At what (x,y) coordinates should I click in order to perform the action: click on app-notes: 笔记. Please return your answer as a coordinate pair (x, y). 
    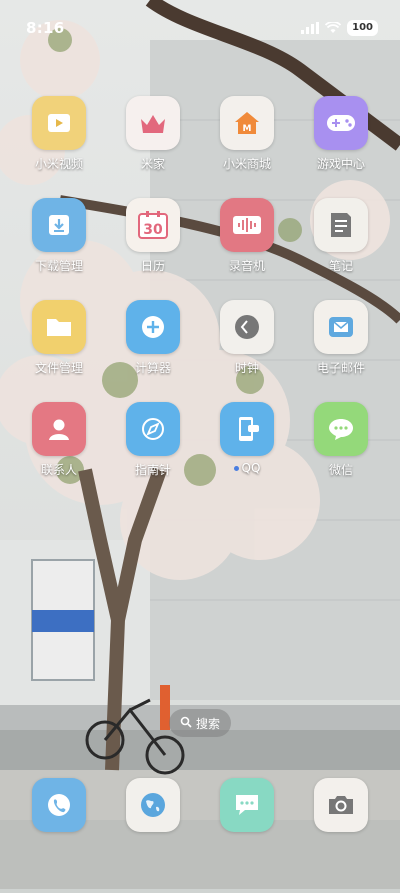
    Looking at the image, I should click on (341, 236).